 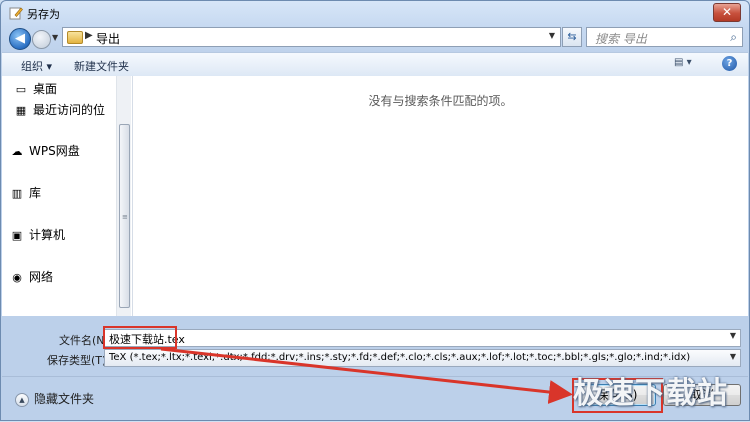 What do you see at coordinates (45, 89) in the screenshot?
I see `sidebar-item-label: 桌面` at bounding box center [45, 89].